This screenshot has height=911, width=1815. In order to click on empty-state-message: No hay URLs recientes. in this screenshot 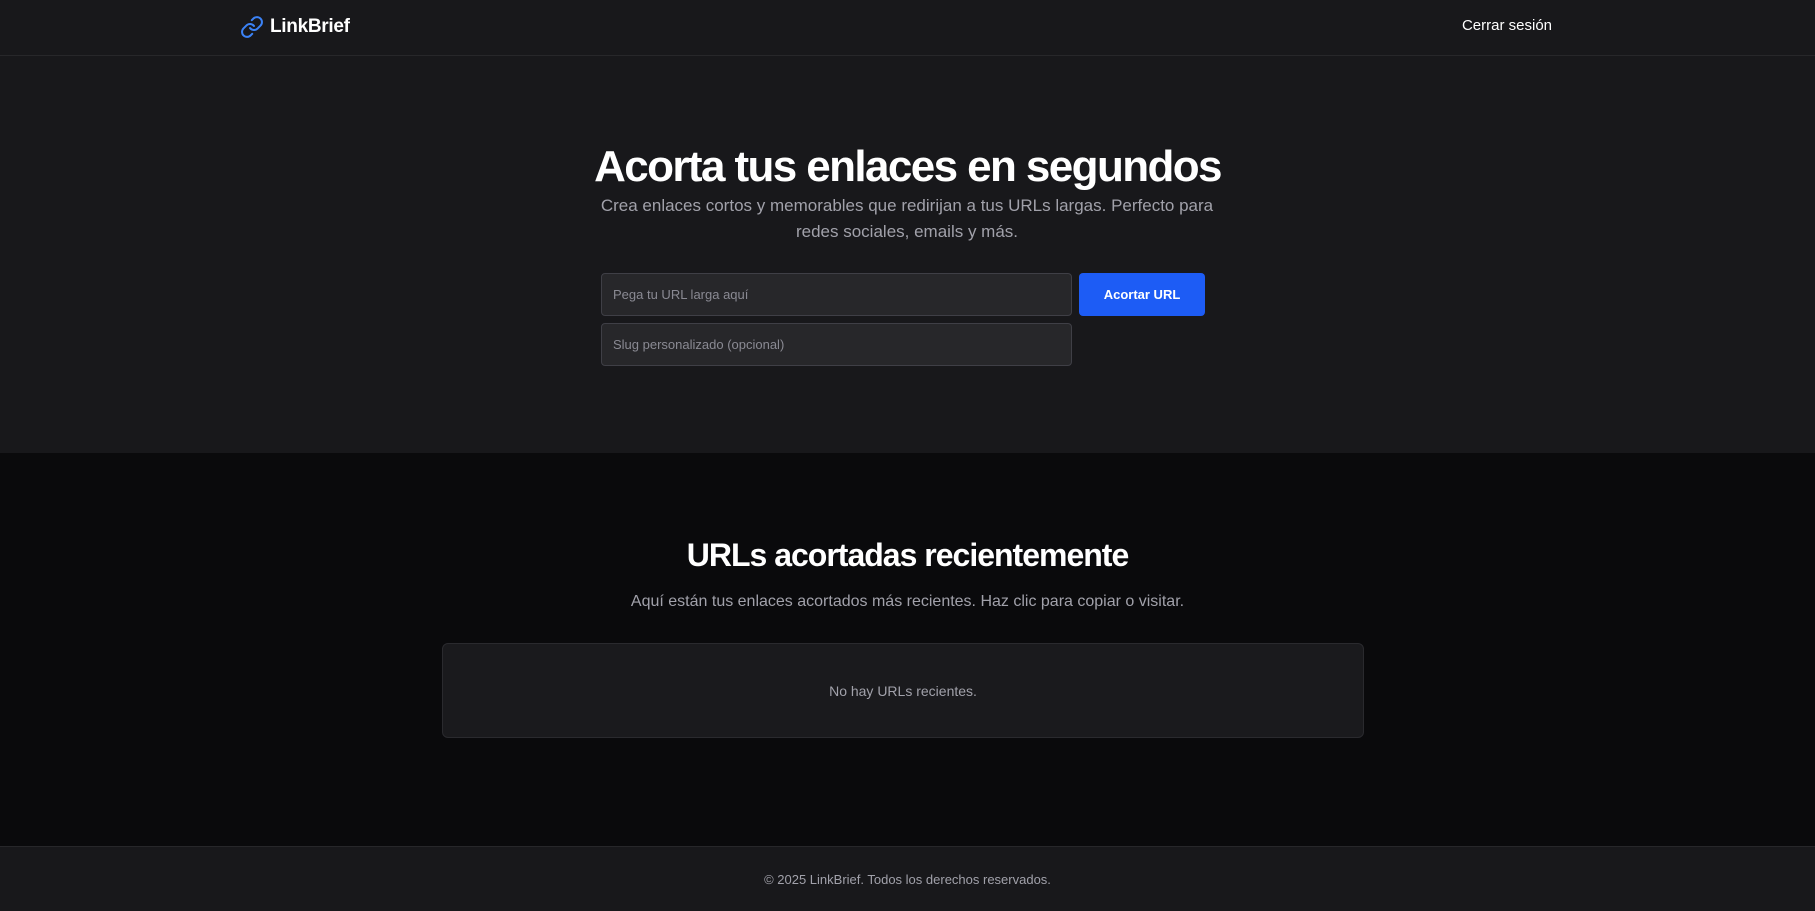, I will do `click(903, 690)`.